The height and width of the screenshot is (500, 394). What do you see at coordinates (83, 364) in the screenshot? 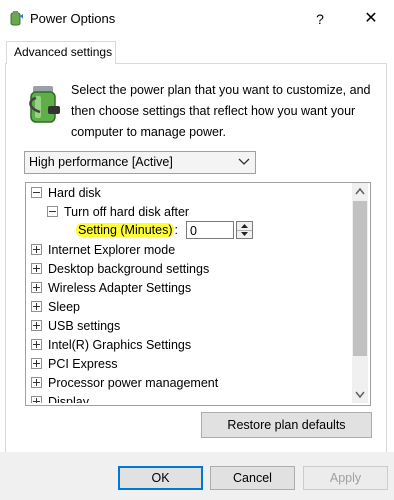
I see `tree-item-label: PCI Express` at bounding box center [83, 364].